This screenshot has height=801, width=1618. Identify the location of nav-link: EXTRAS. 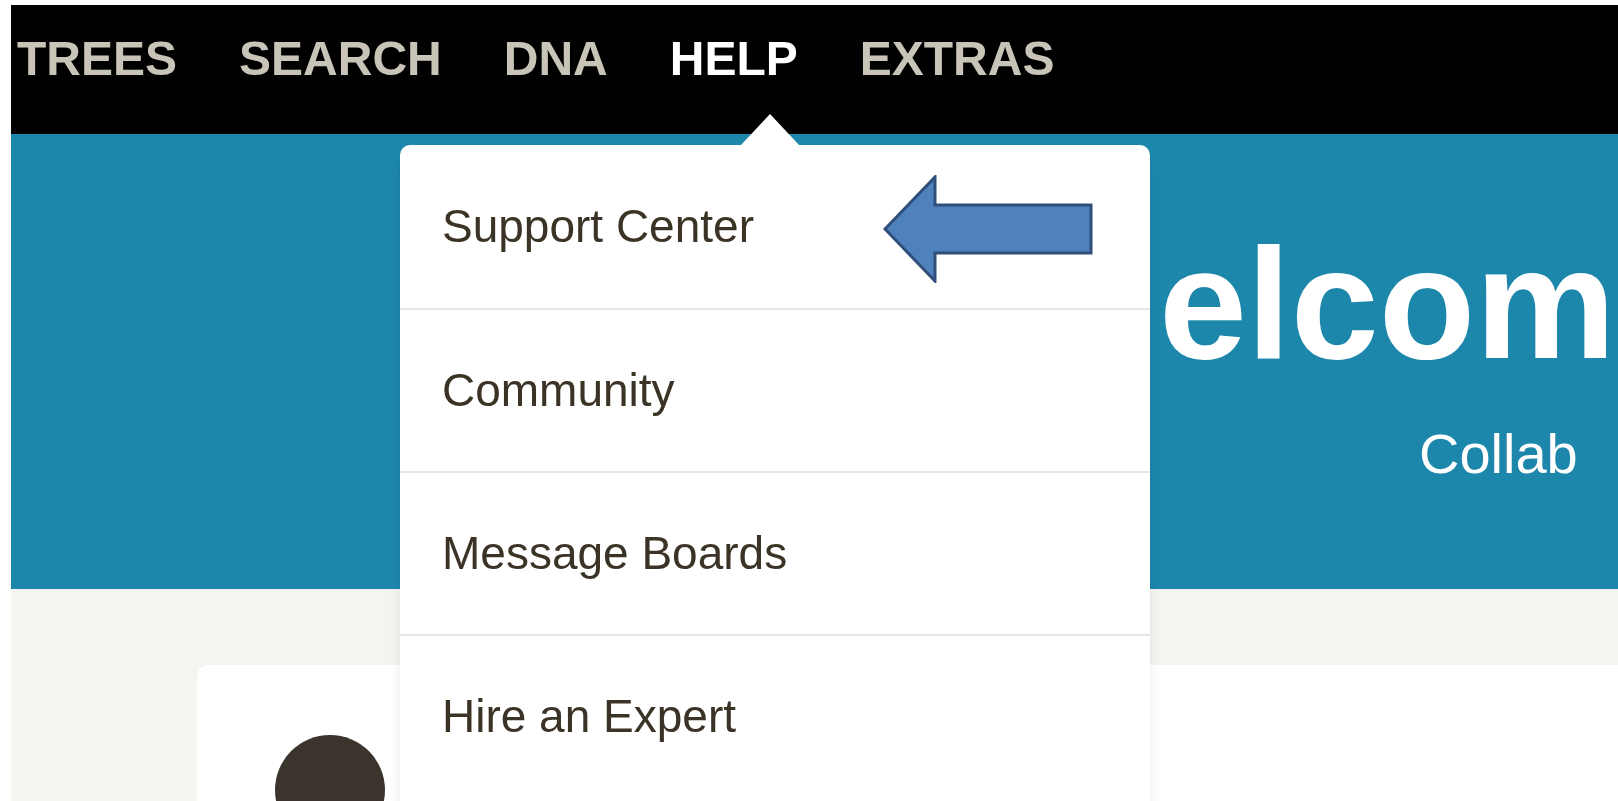
(957, 59).